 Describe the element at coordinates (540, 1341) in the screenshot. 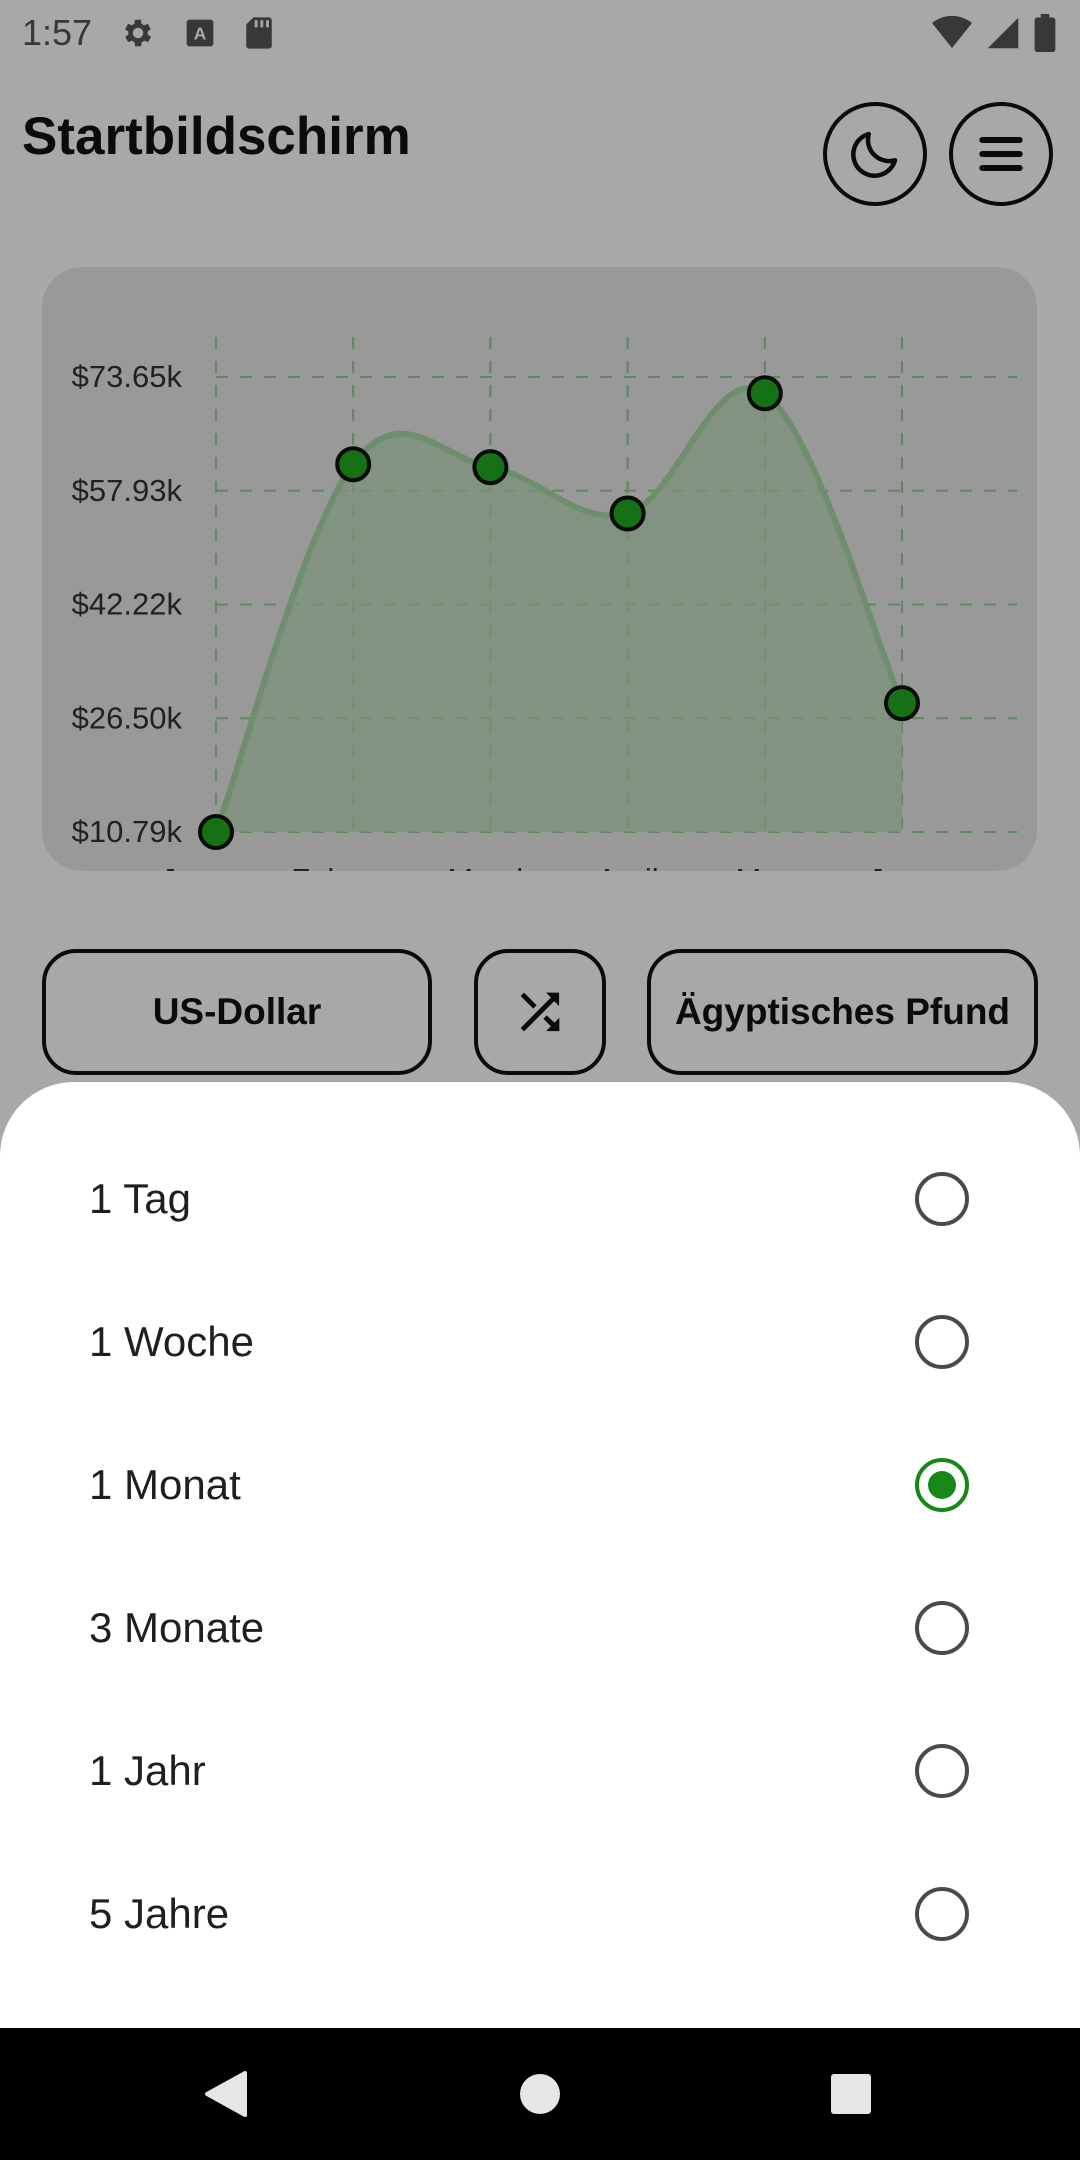

I see `period-option-1-week: 1 Woche` at that location.